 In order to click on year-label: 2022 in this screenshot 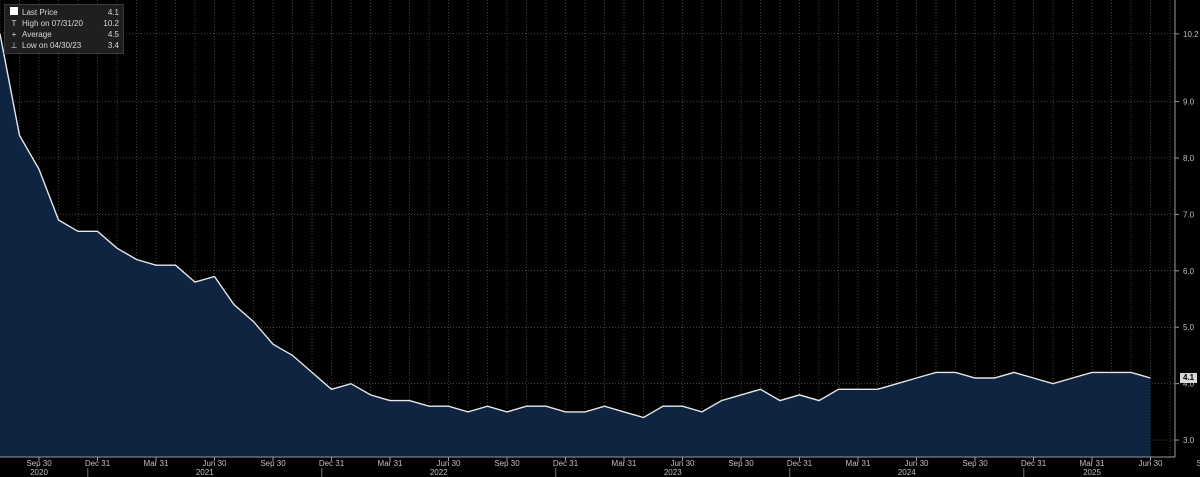, I will do `click(439, 472)`.